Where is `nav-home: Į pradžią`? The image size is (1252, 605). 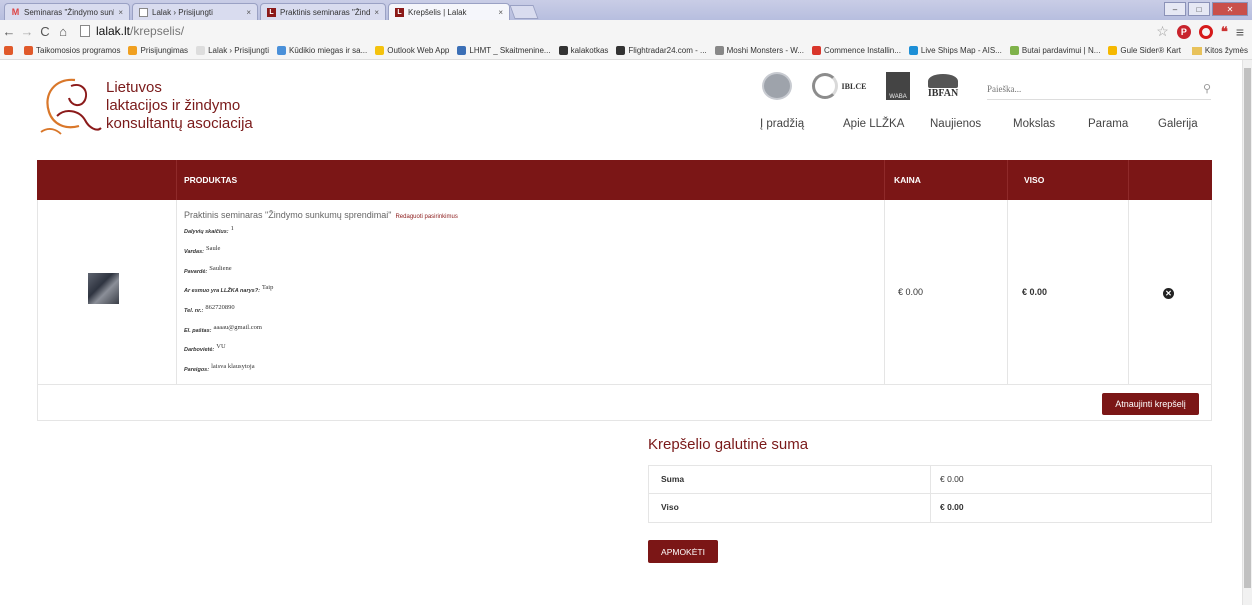 nav-home: Į pradžią is located at coordinates (782, 124).